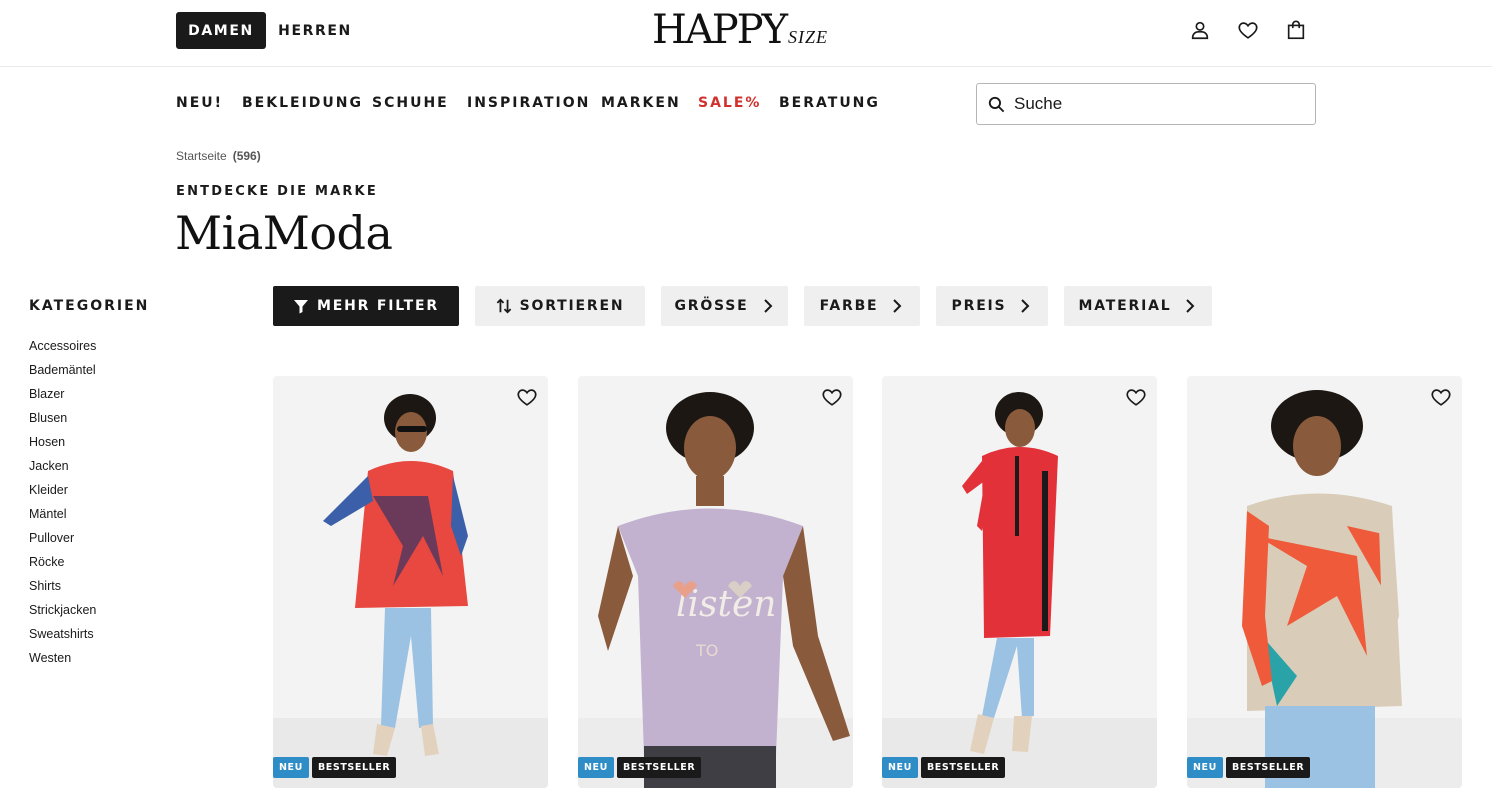  What do you see at coordinates (199, 103) in the screenshot?
I see `nav-item-neu: NEU!` at bounding box center [199, 103].